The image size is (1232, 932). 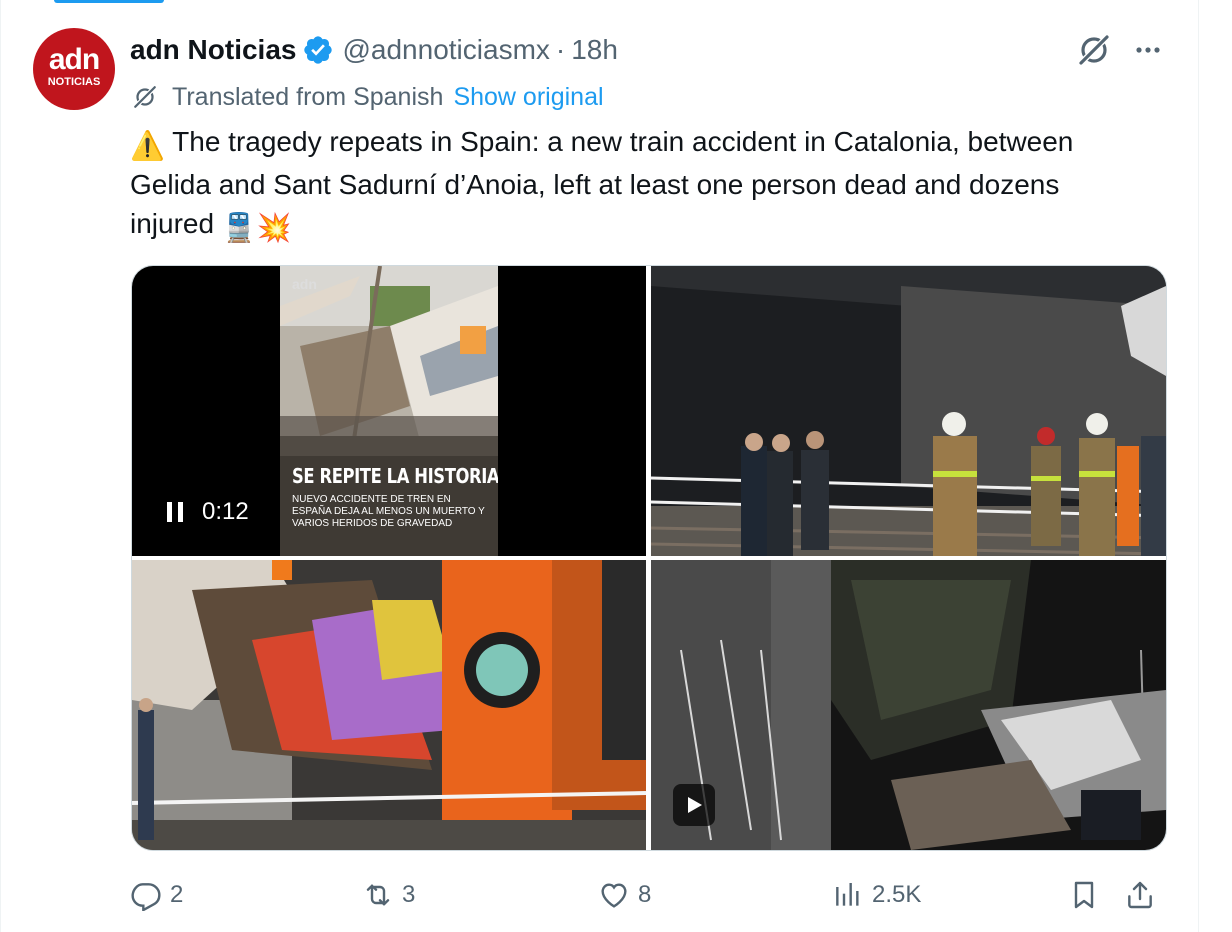 I want to click on tweet-header: adn Noticias @adnnoticiasmx · 18h, so click(x=374, y=50).